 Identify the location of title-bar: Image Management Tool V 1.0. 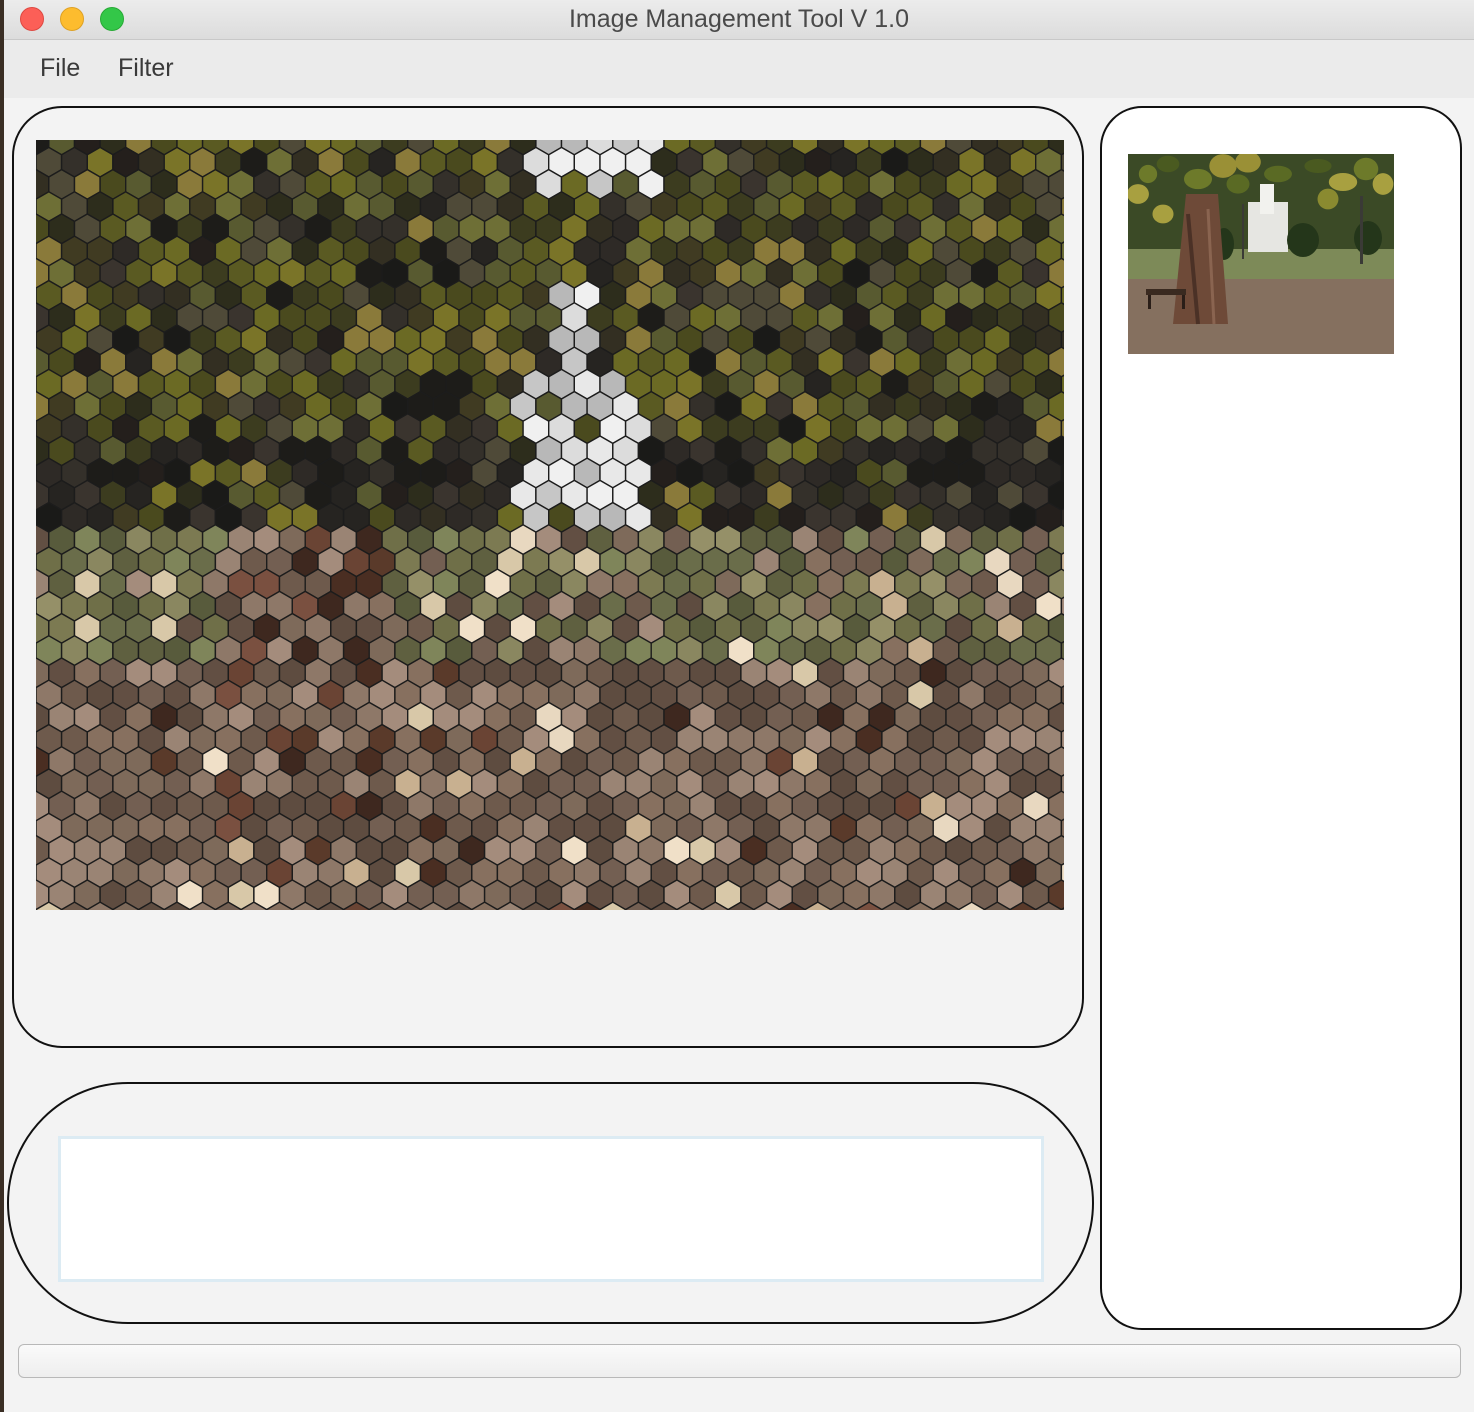
(739, 20).